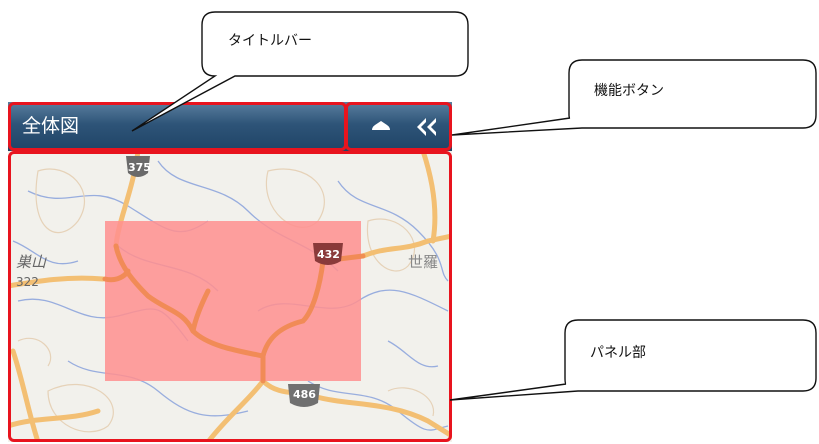 This screenshot has width=819, height=444. What do you see at coordinates (618, 353) in the screenshot?
I see `panel-callout-label: パネル部` at bounding box center [618, 353].